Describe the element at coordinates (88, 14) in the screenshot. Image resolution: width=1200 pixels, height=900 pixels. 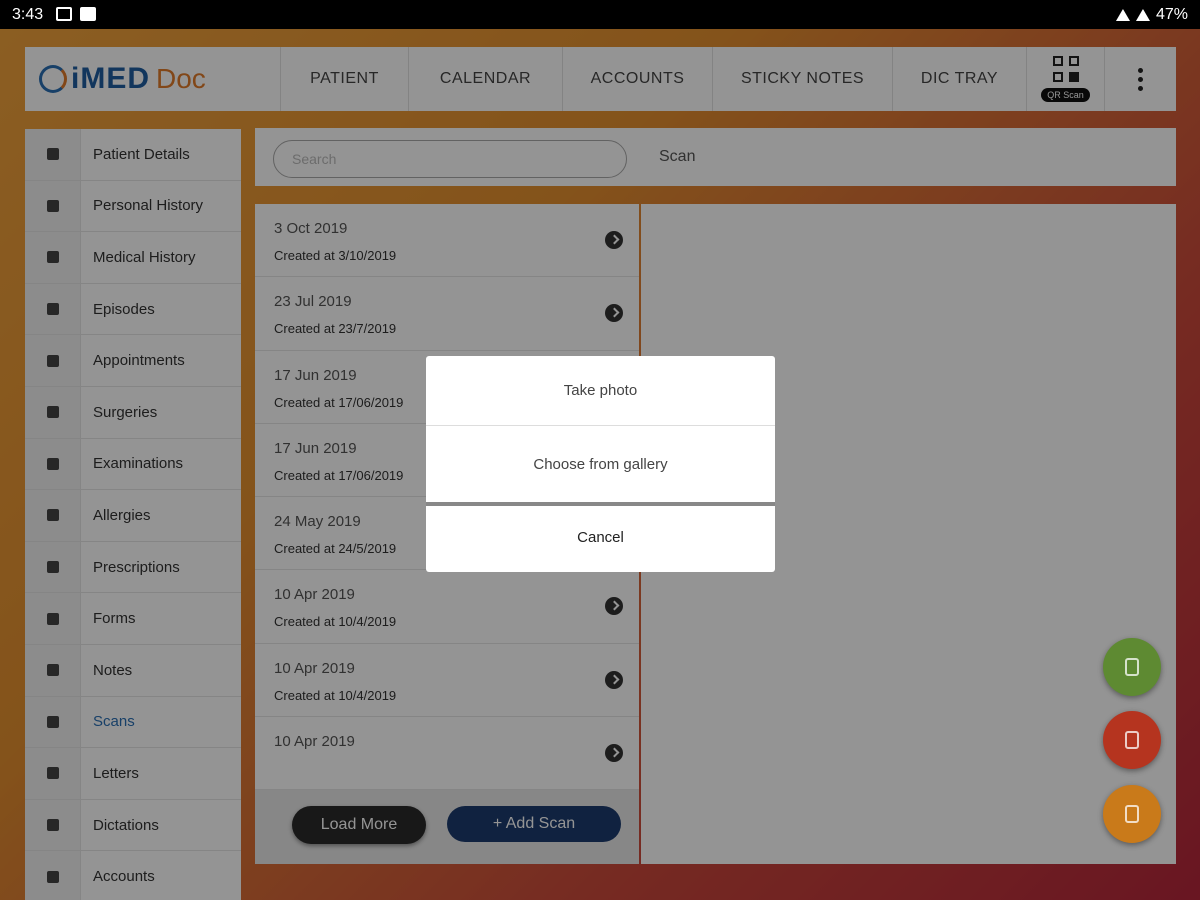
I see `folder-notification-icon` at that location.